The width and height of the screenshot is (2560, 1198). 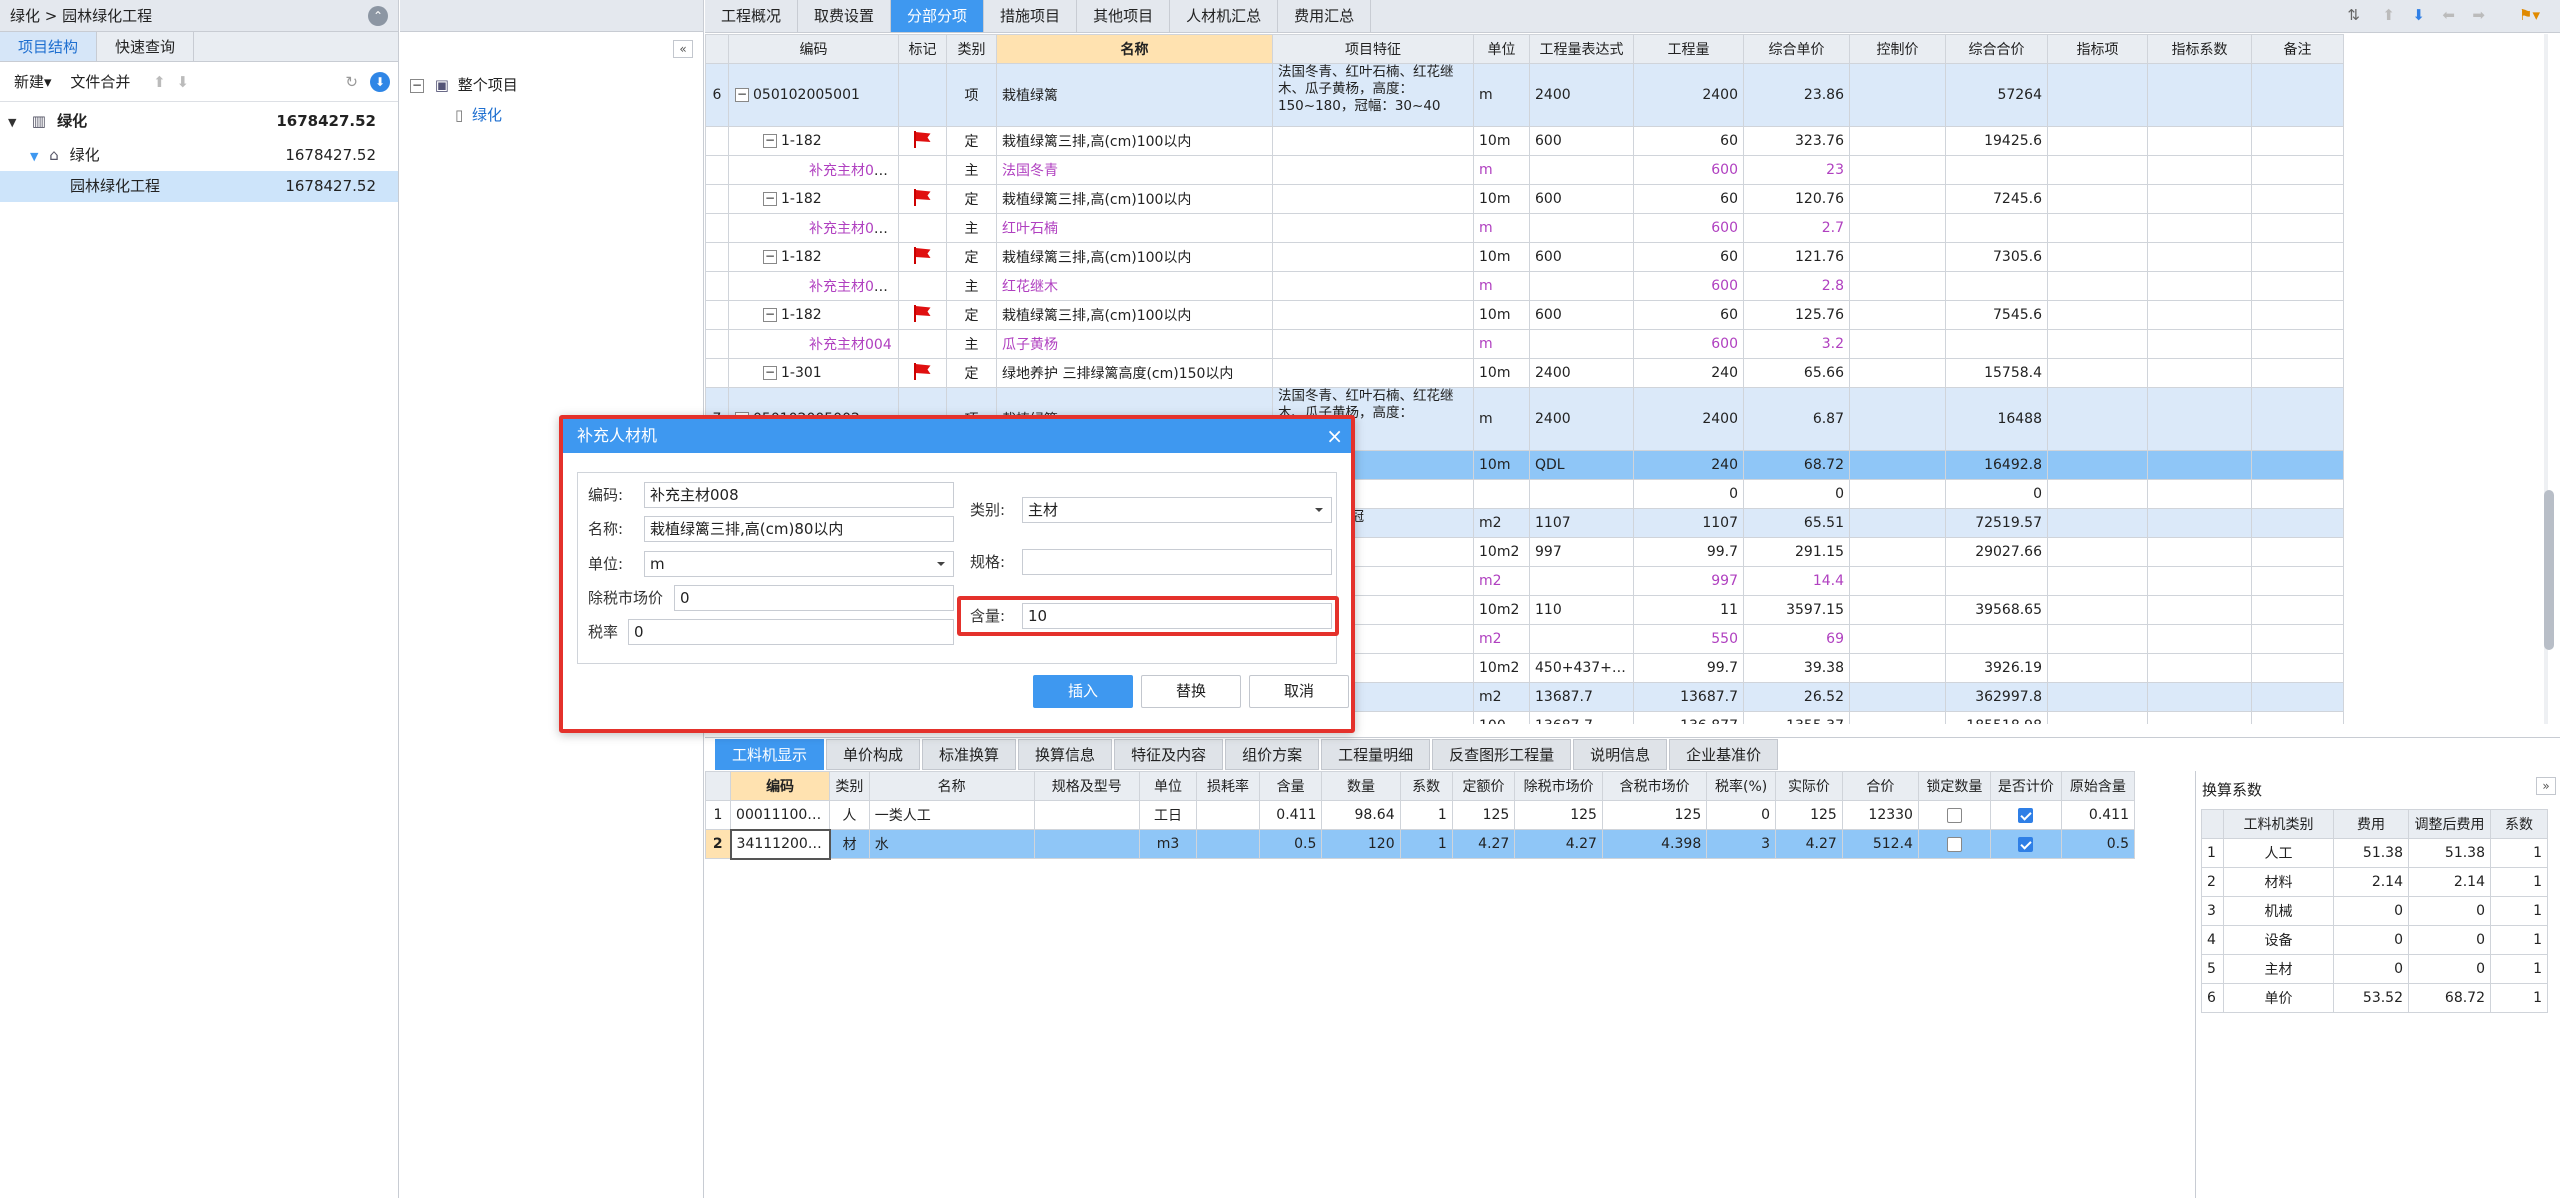 I want to click on cell-code: 补充主材004, so click(x=813, y=344).